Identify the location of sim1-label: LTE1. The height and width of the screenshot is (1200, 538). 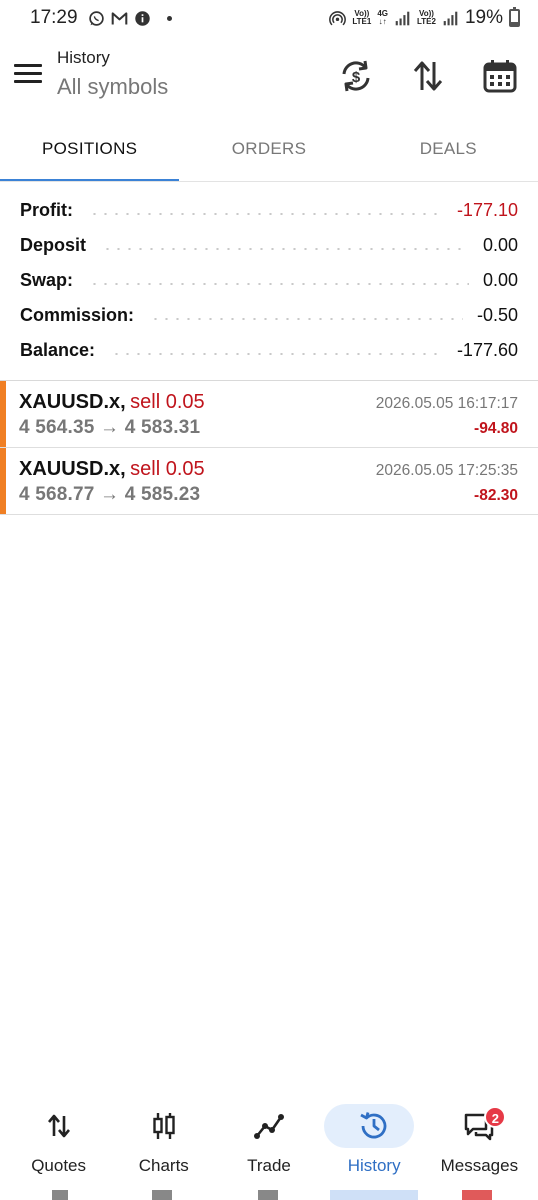
(362, 21).